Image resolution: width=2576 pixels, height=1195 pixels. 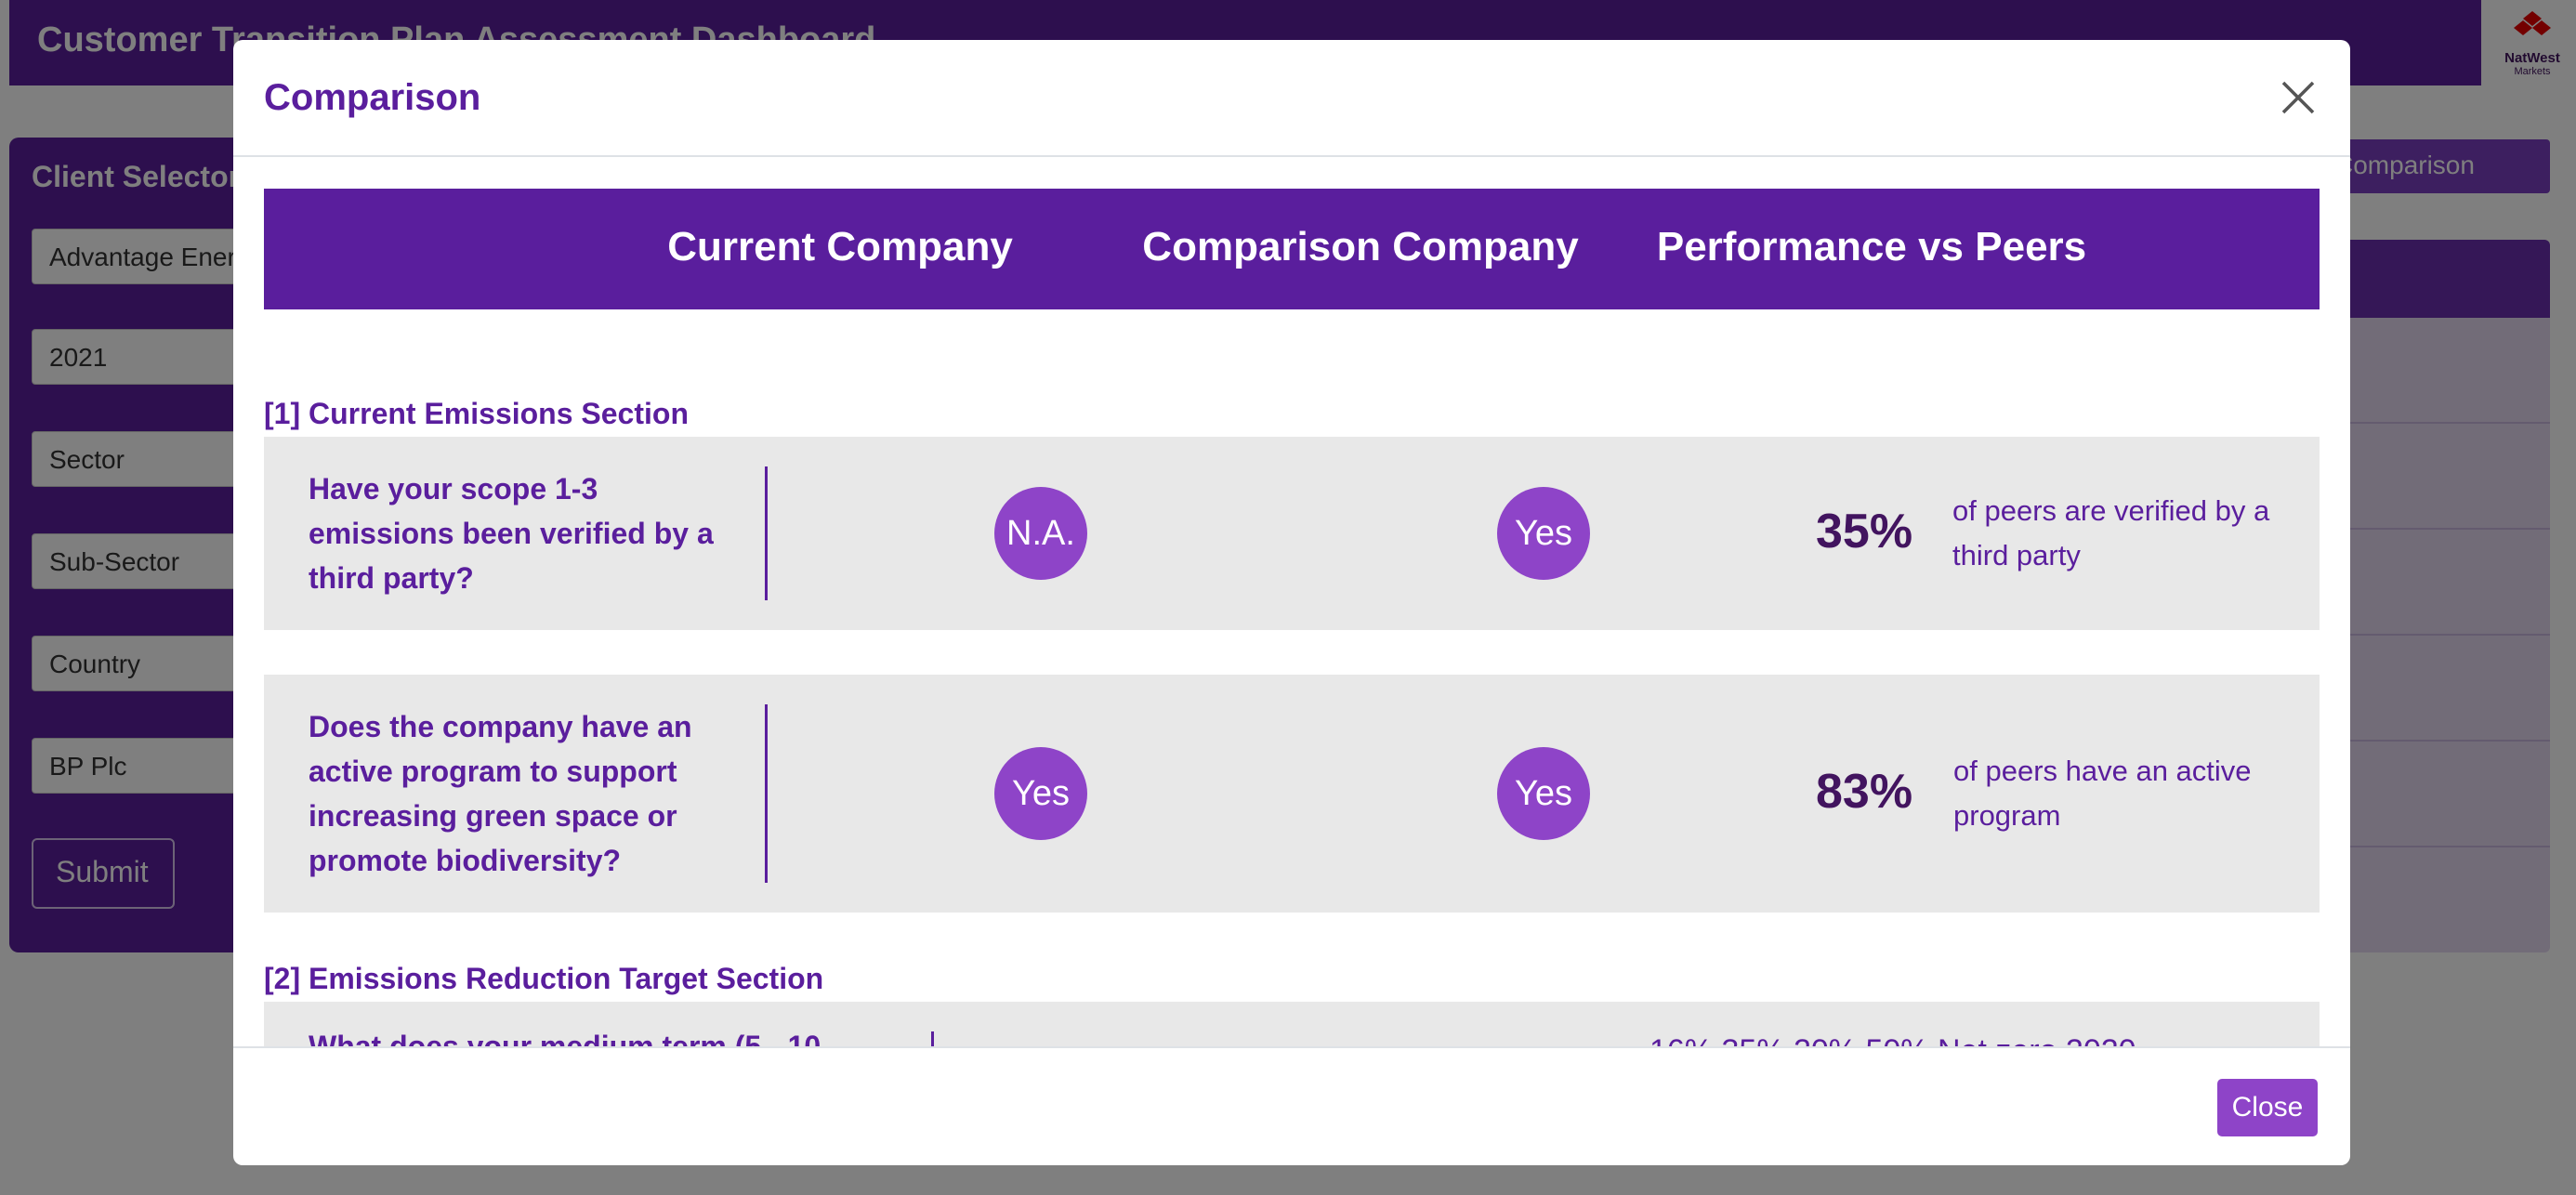 What do you see at coordinates (1040, 793) in the screenshot?
I see `current-company-answer: Yes` at bounding box center [1040, 793].